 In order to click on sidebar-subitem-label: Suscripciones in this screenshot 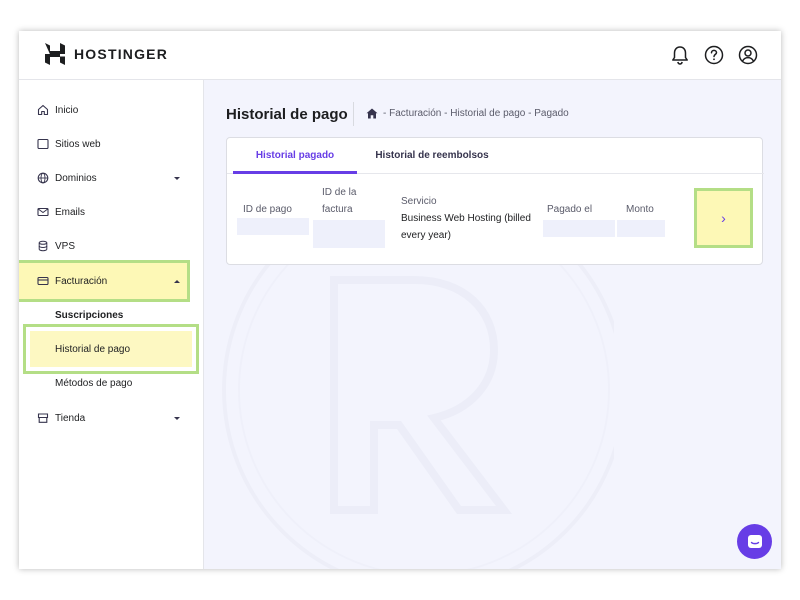, I will do `click(89, 315)`.